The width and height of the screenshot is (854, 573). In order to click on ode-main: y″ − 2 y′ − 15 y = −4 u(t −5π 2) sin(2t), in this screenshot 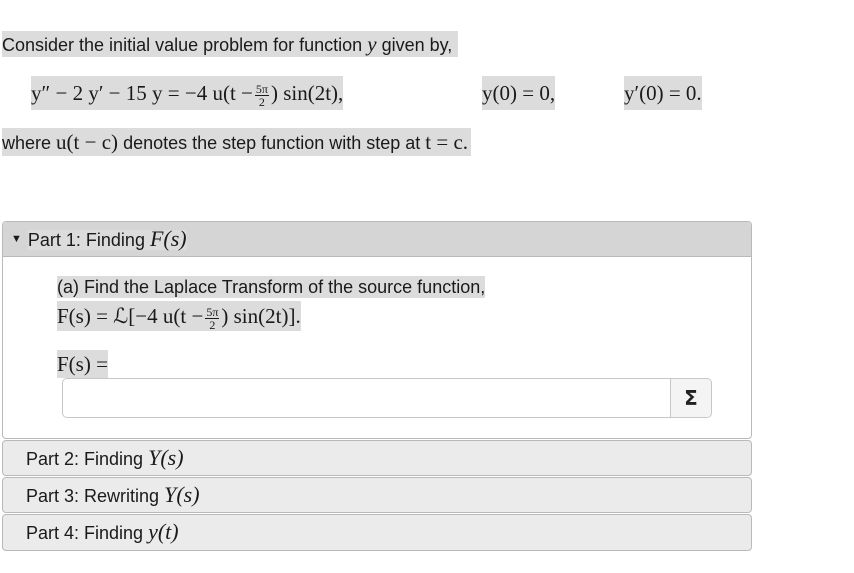, I will do `click(187, 93)`.